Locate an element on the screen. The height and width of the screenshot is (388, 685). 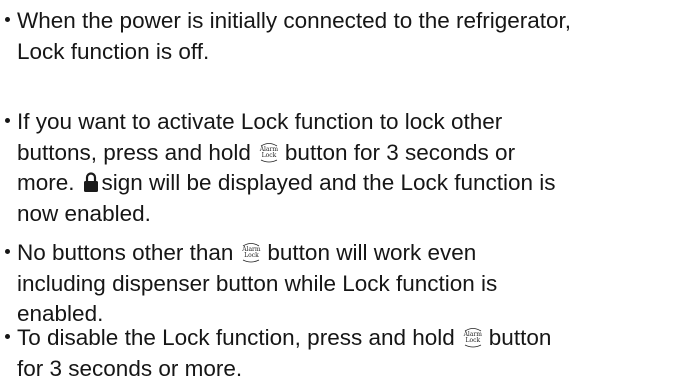
item-text: more. is located at coordinates (46, 182).